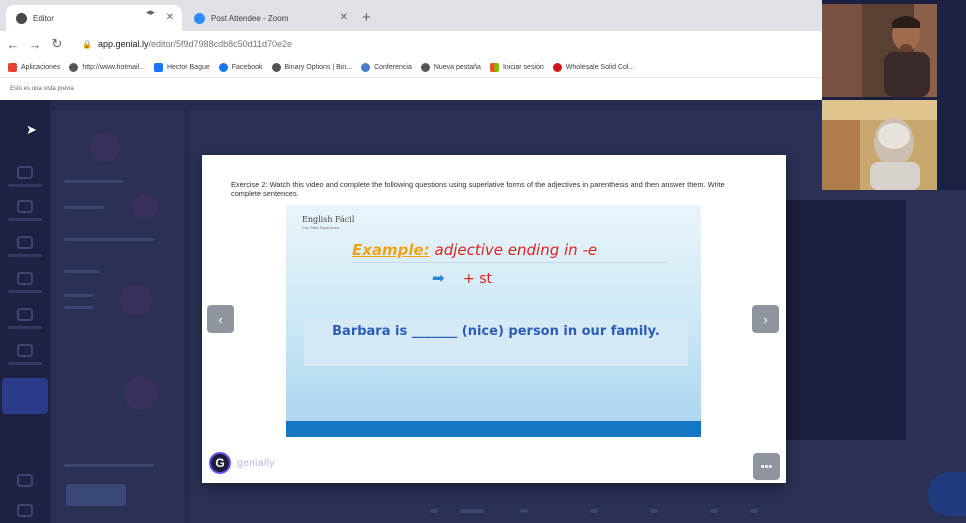  What do you see at coordinates (523, 67) in the screenshot?
I see `bookmark-label: Iniciar sesión` at bounding box center [523, 67].